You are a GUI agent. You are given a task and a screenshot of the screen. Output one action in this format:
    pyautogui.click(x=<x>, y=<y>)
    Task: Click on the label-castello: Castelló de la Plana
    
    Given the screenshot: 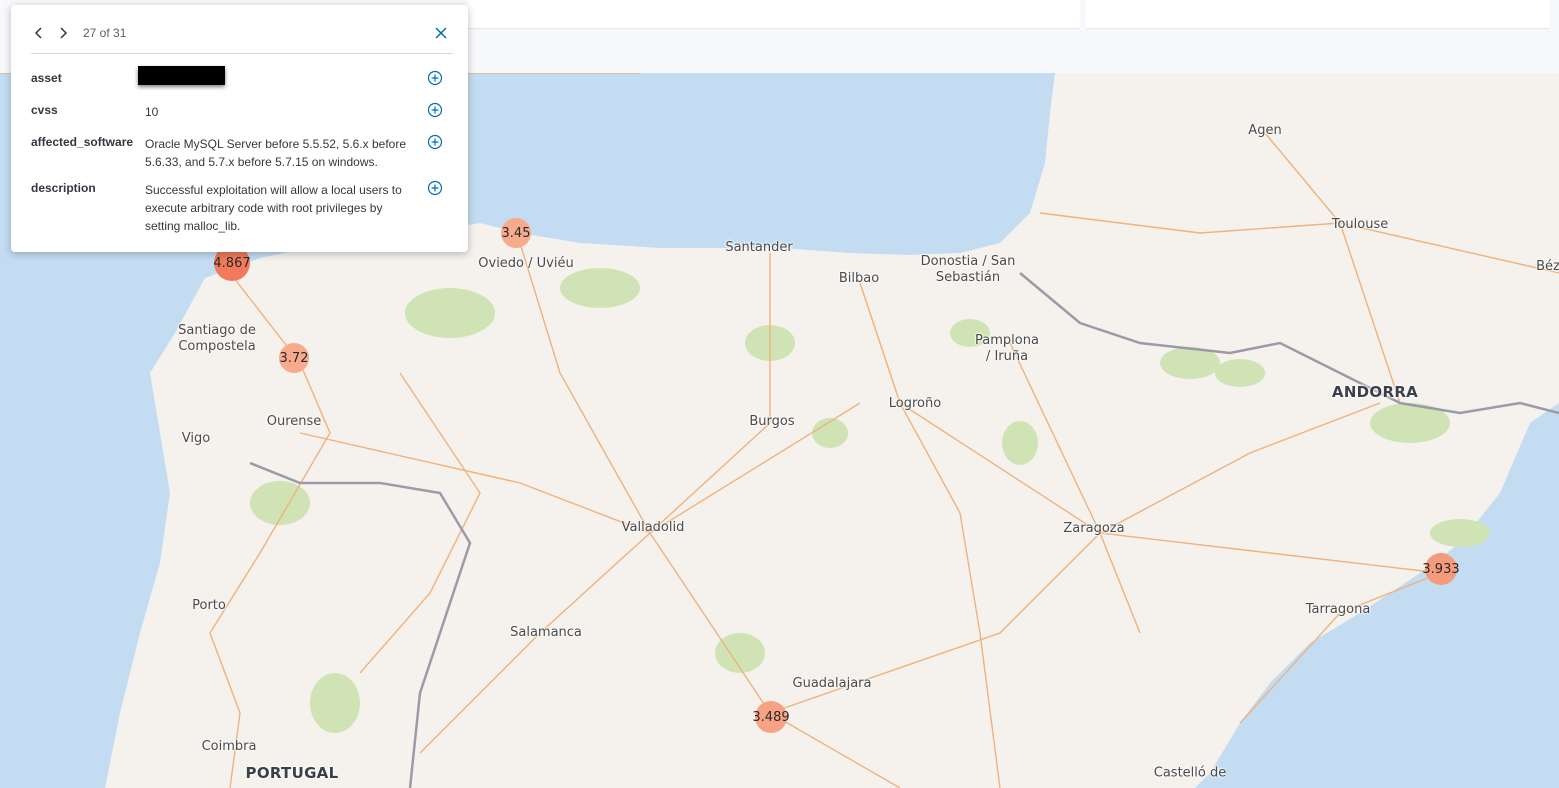 What is the action you would take?
    pyautogui.click(x=1190, y=773)
    